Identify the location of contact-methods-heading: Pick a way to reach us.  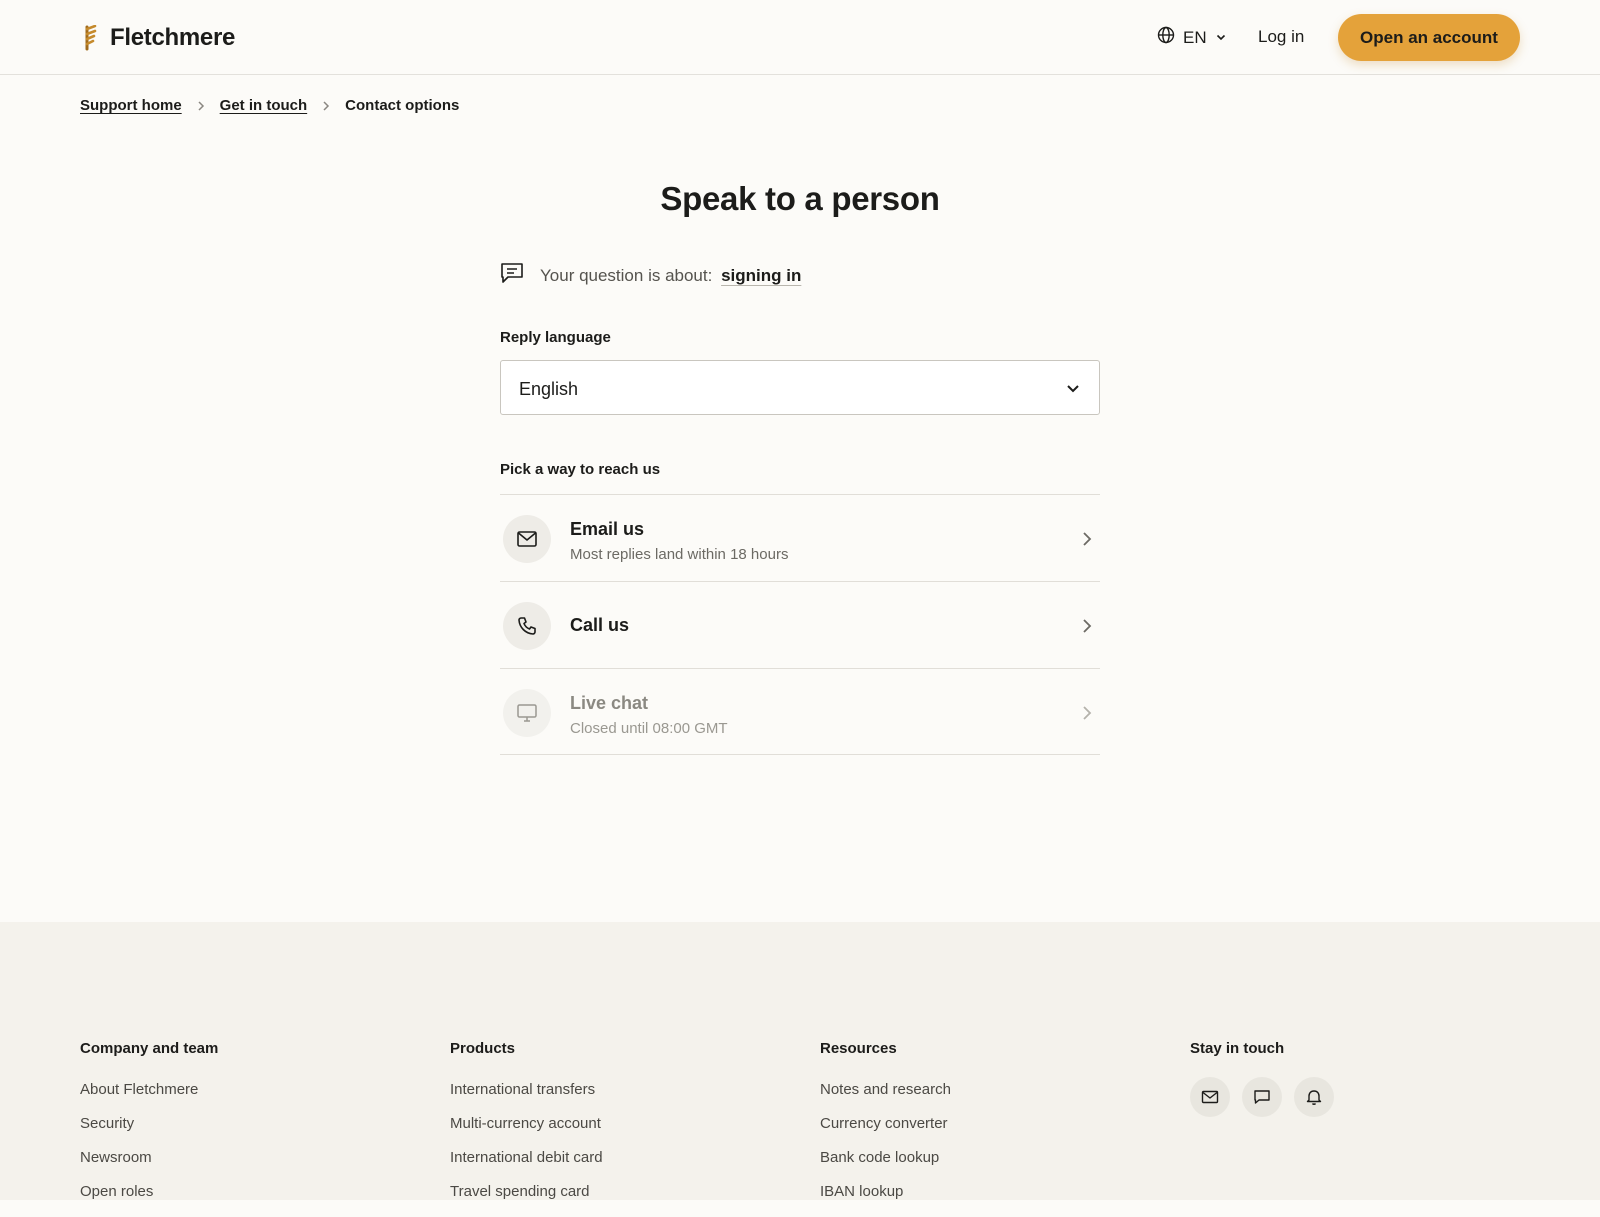
(580, 469).